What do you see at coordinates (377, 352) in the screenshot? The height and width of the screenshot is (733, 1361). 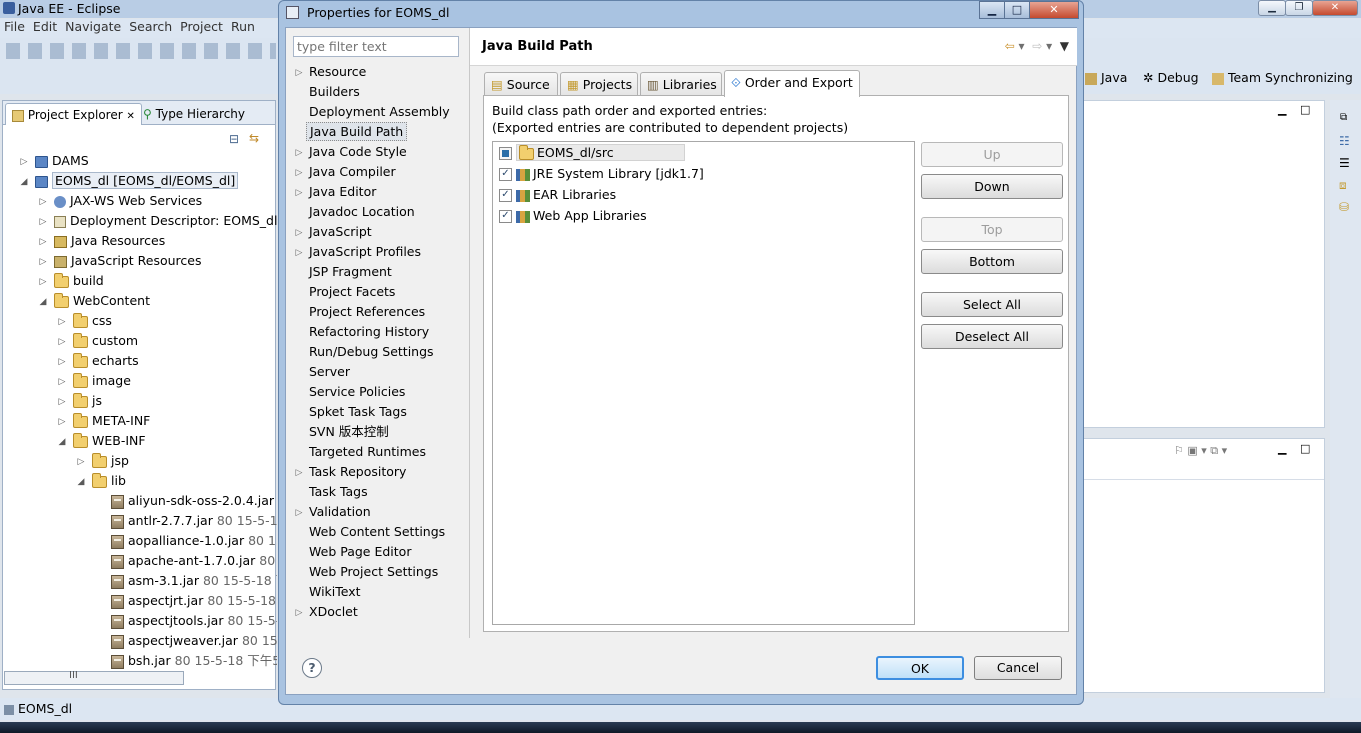 I see `category-item: Run/Debug Settings` at bounding box center [377, 352].